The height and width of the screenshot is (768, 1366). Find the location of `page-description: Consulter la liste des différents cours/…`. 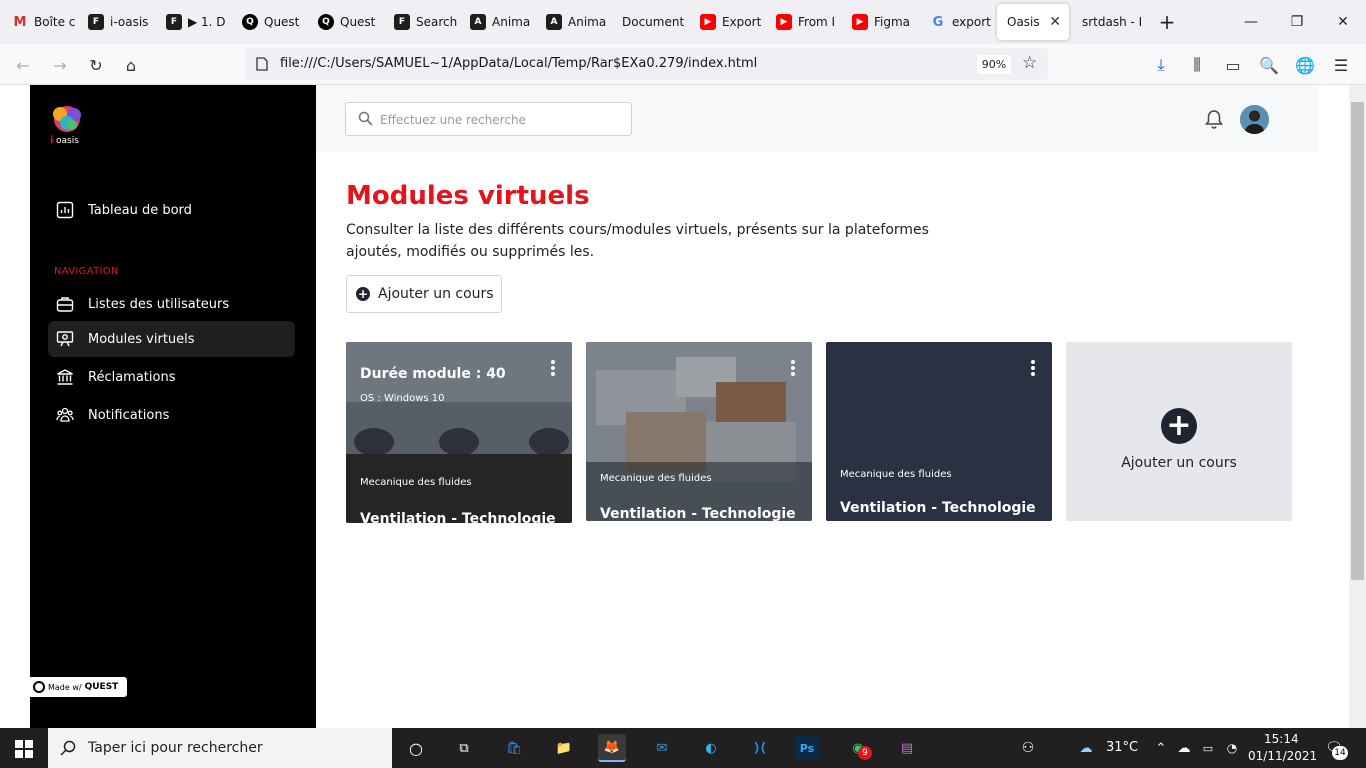

page-description: Consulter la liste des différents cours/… is located at coordinates (637, 241).